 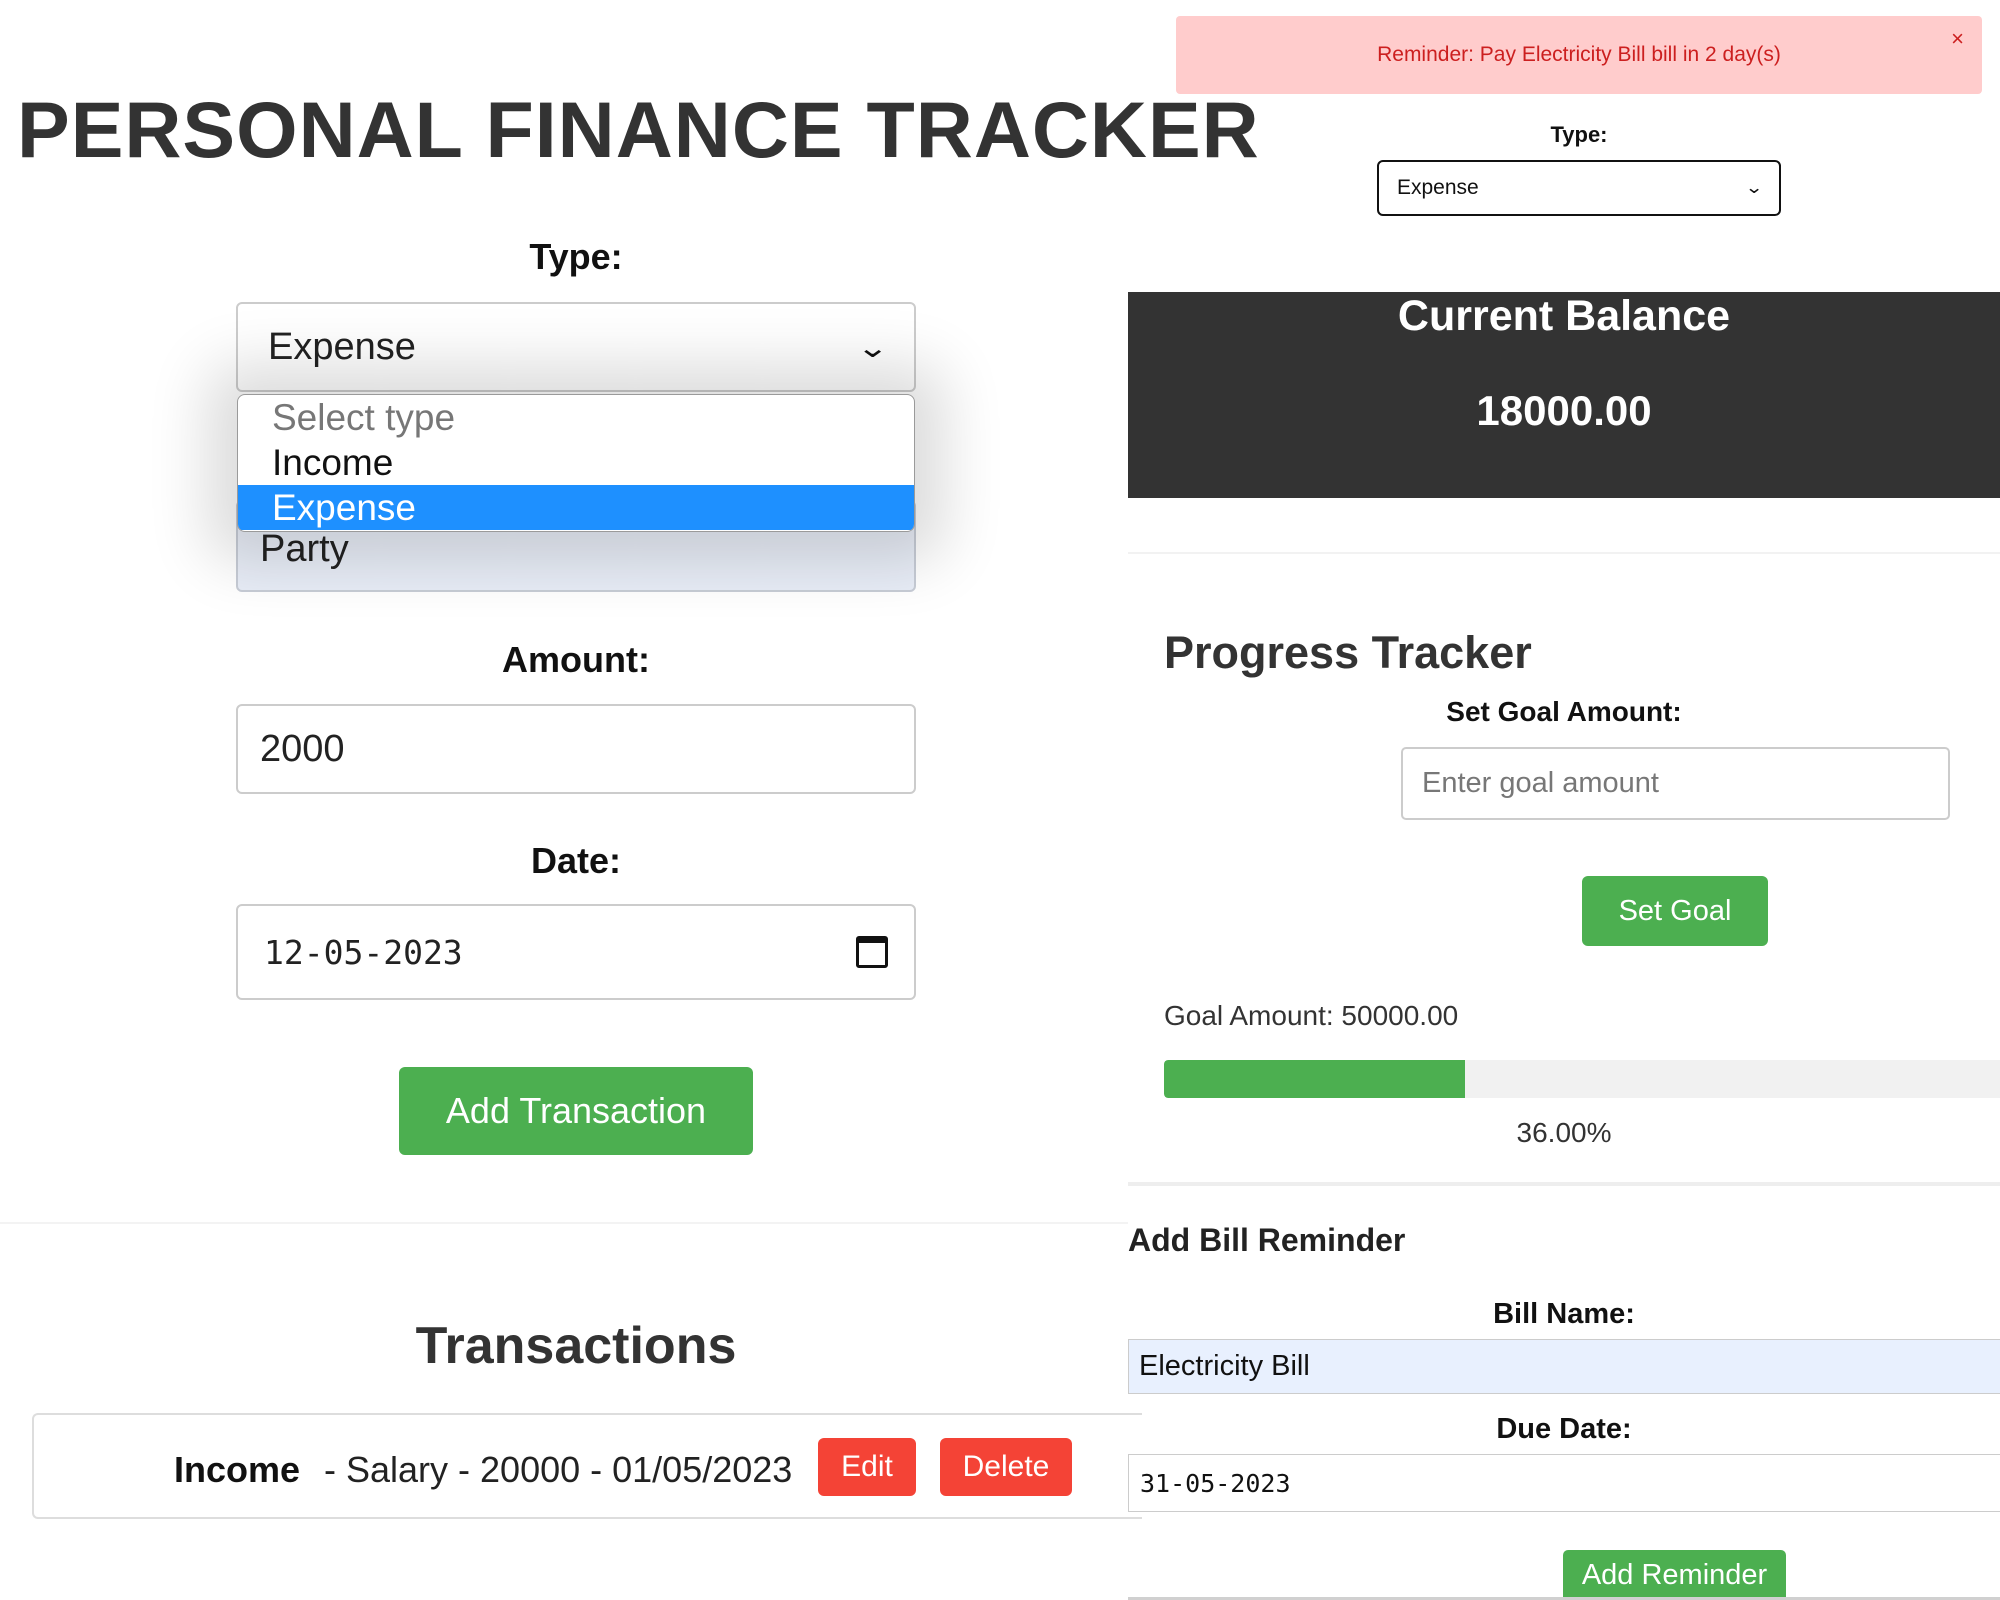 What do you see at coordinates (638, 129) in the screenshot?
I see `page-title: PERSONAL FINANCE TRACKER` at bounding box center [638, 129].